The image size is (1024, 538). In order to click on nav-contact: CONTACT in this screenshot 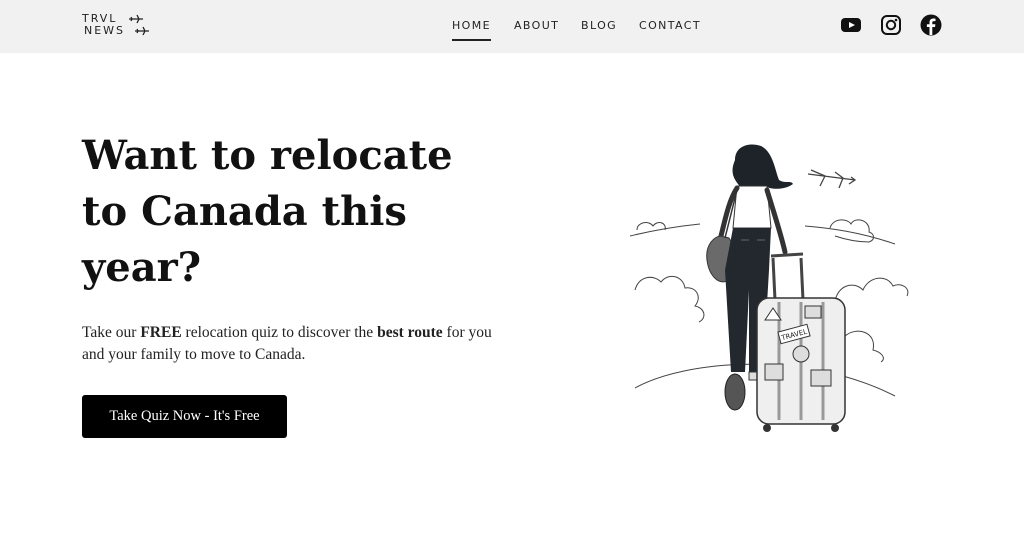, I will do `click(670, 25)`.